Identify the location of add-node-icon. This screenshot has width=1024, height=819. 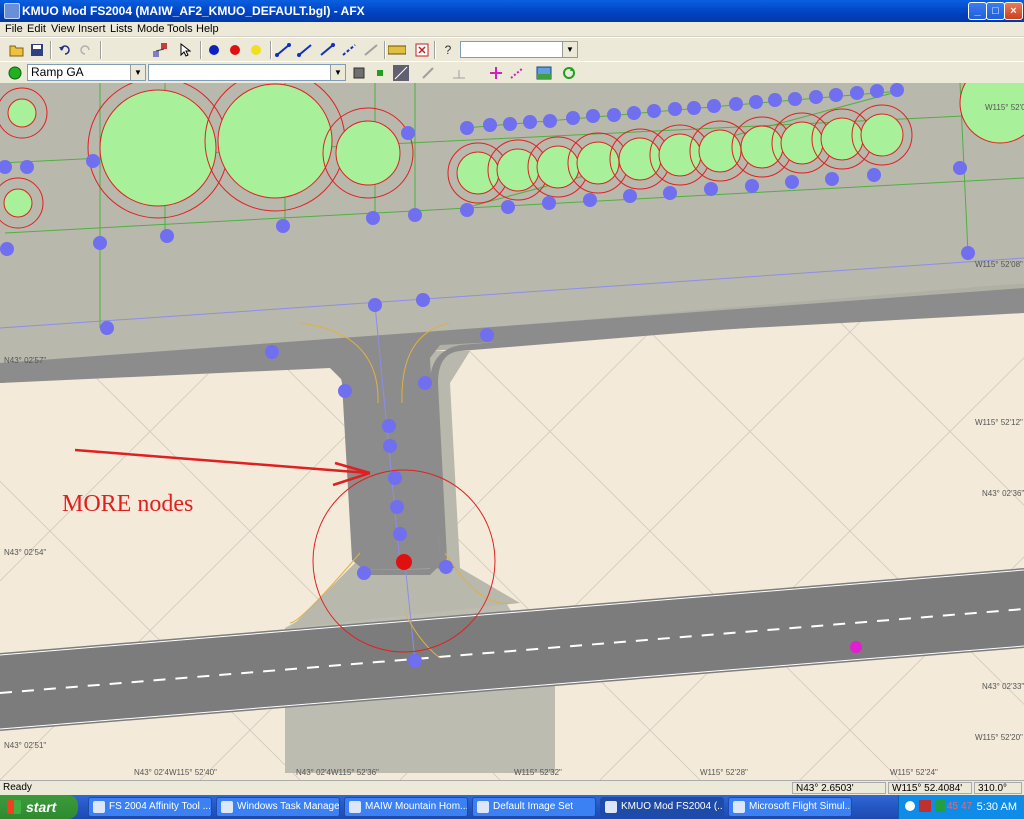
(496, 73).